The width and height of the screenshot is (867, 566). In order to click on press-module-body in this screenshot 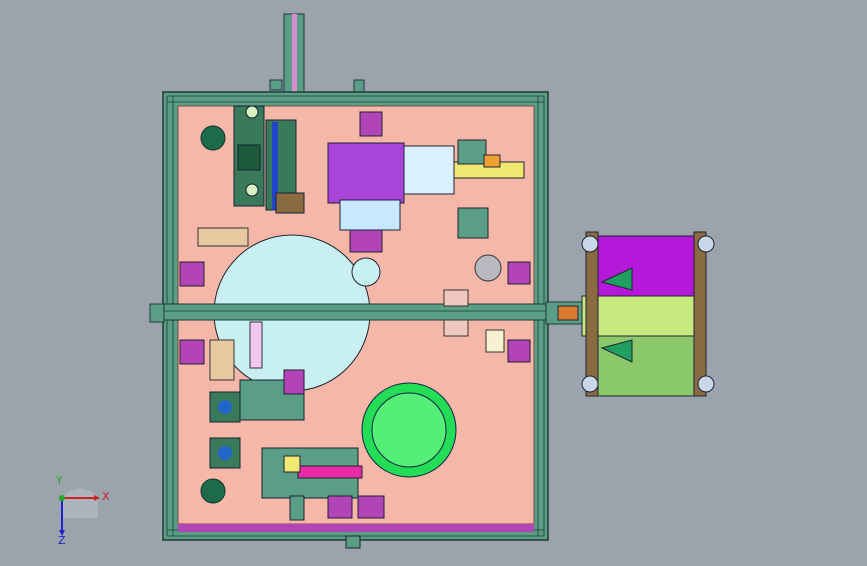, I will do `click(366, 173)`.